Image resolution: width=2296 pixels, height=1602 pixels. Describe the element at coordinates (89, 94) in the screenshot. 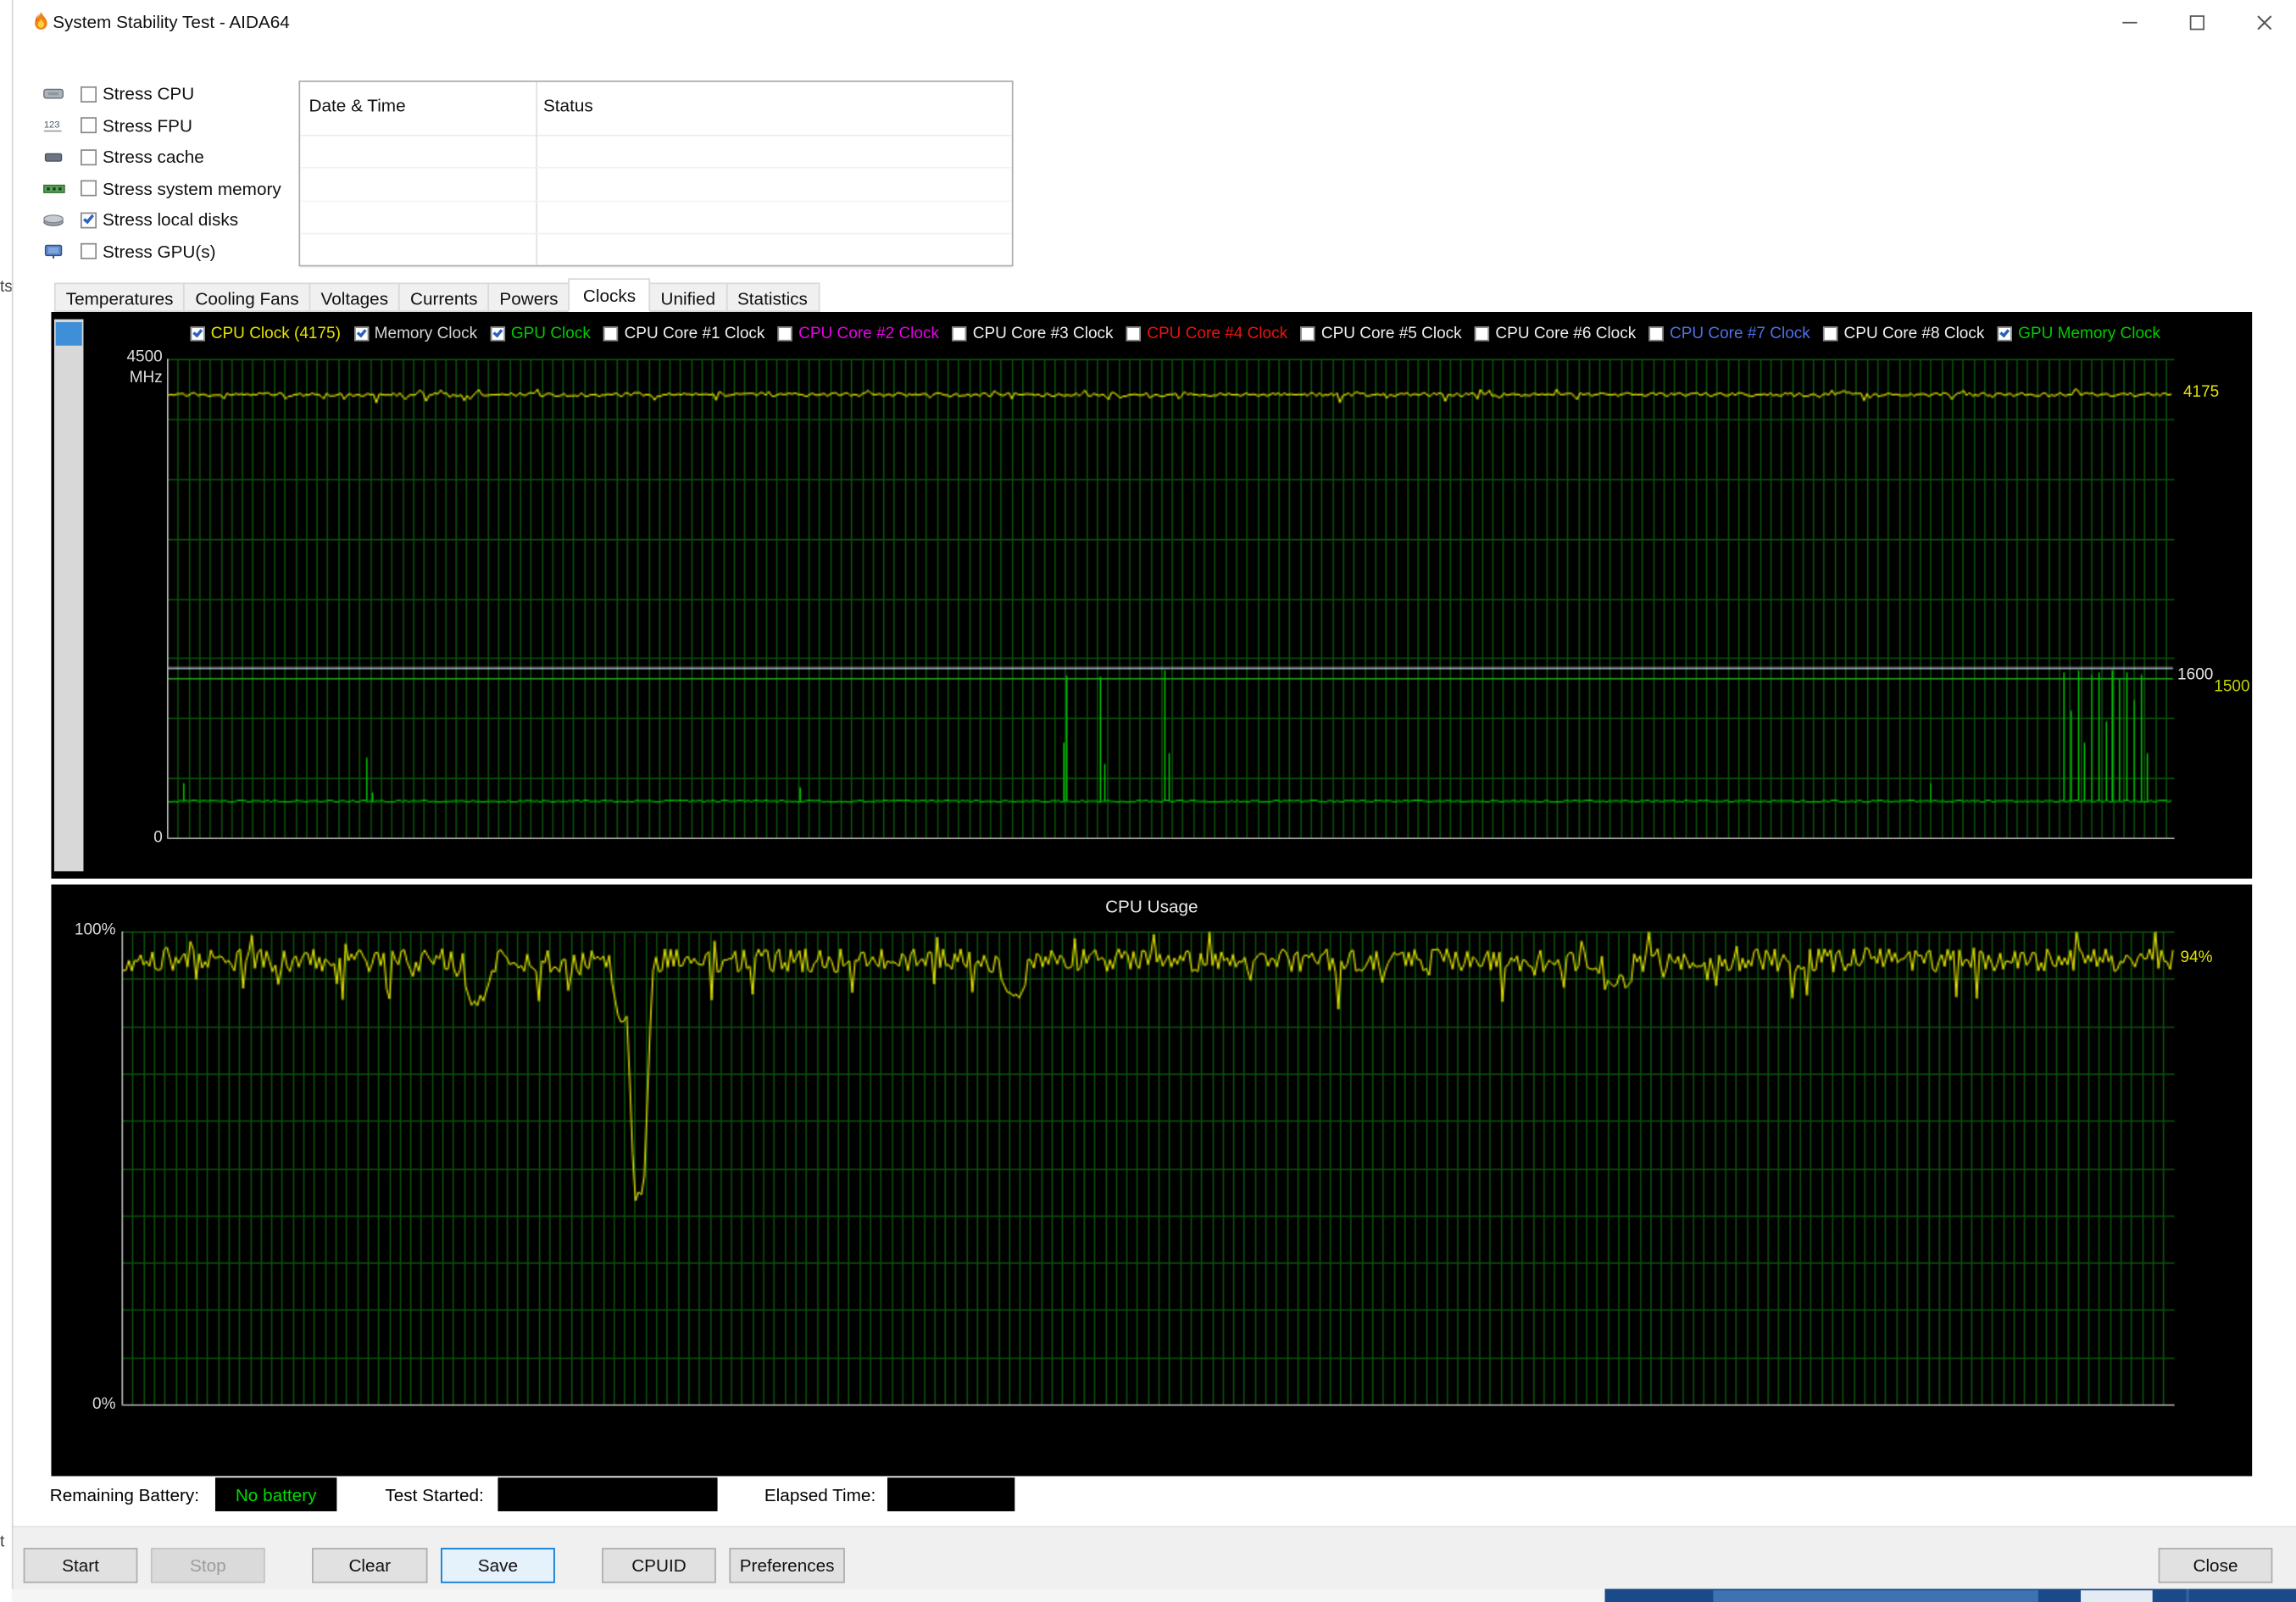

I see `stress-cpu-checkbox` at that location.